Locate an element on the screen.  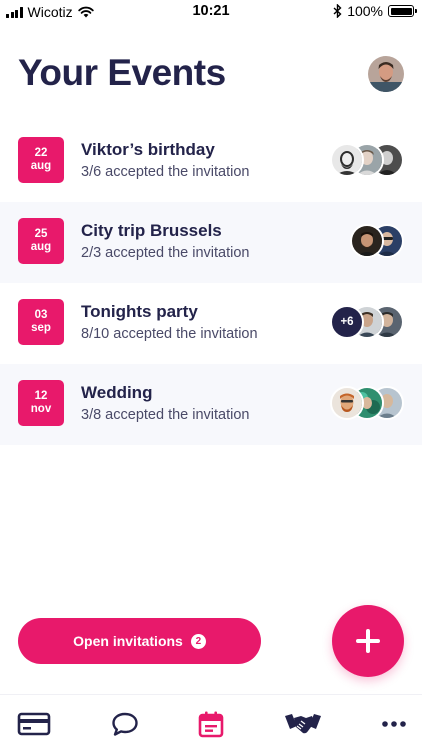
event-title: Wedding is located at coordinates (117, 392).